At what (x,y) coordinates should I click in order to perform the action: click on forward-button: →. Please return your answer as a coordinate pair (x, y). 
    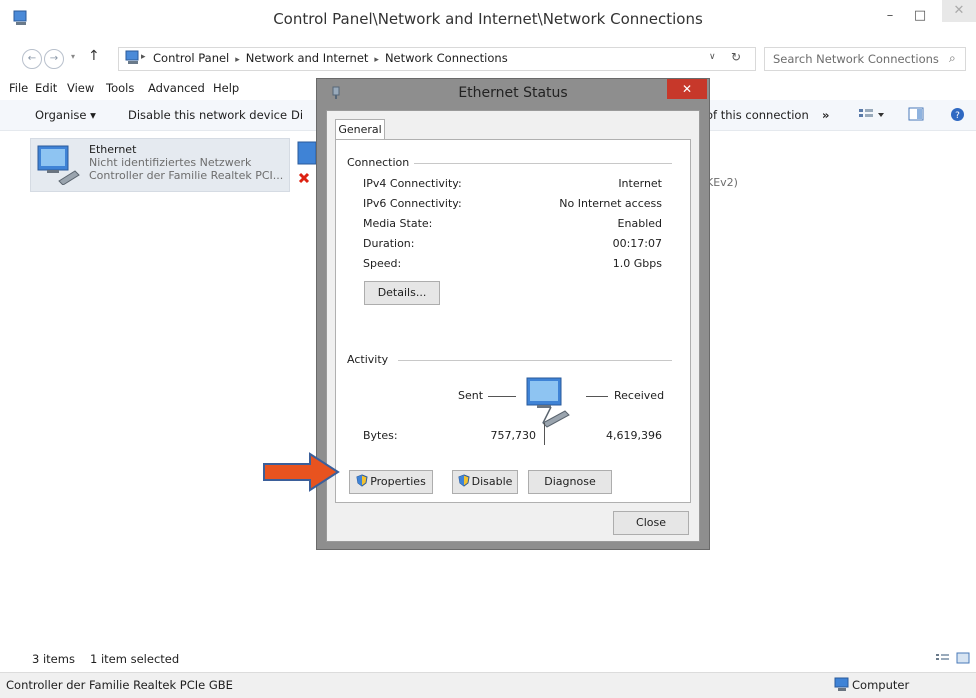
    Looking at the image, I should click on (54, 59).